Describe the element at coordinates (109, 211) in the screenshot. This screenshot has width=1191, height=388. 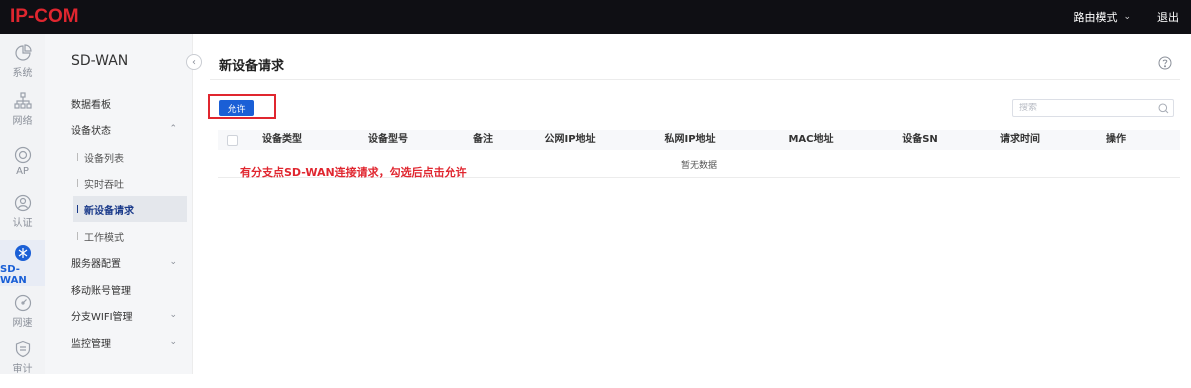
I see `nav-item-label: 新设备请求` at that location.